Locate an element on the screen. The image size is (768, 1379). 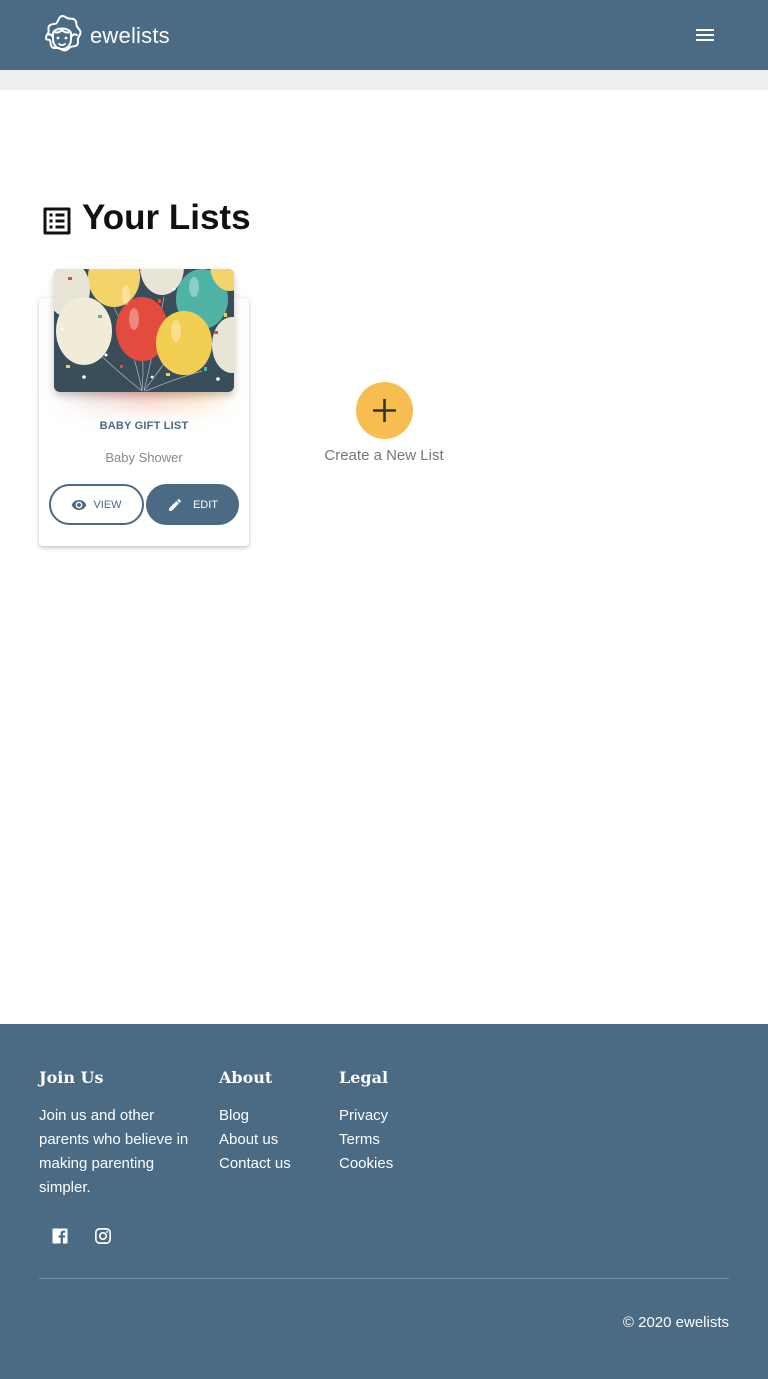
brand-link: ewelists is located at coordinates (104, 36).